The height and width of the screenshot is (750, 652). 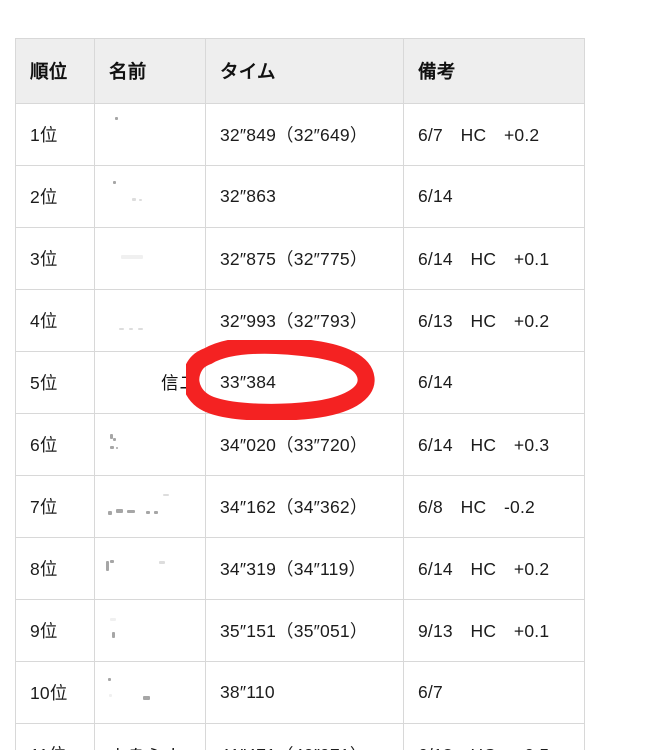 I want to click on table-row: 7位 34″162（34″362） 6/8 HC -0.2, so click(x=300, y=506).